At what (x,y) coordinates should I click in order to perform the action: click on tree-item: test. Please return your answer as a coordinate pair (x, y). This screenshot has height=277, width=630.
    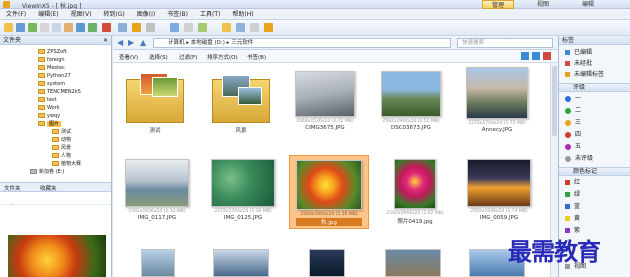
    Looking at the image, I should click on (47, 100).